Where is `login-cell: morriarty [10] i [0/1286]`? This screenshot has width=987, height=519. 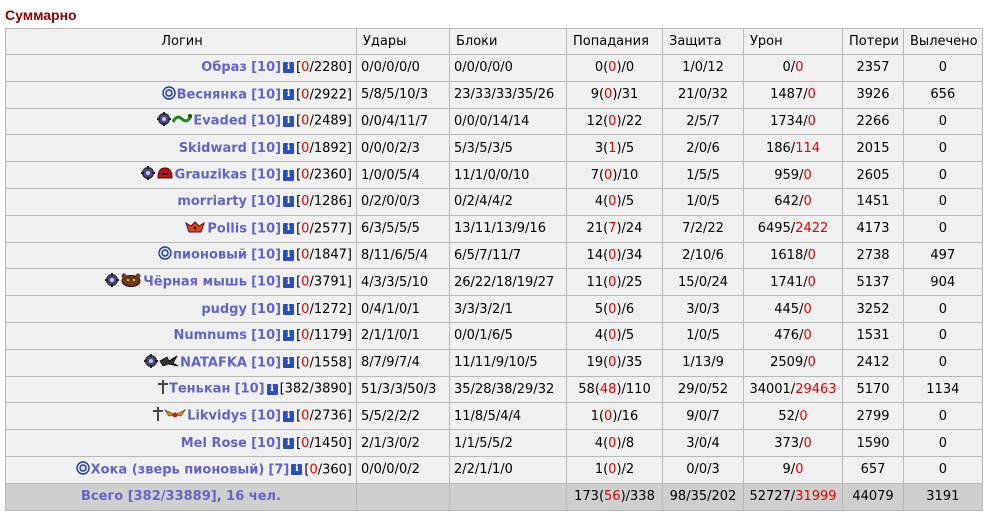 login-cell: morriarty [10] i [0/1286] is located at coordinates (181, 201).